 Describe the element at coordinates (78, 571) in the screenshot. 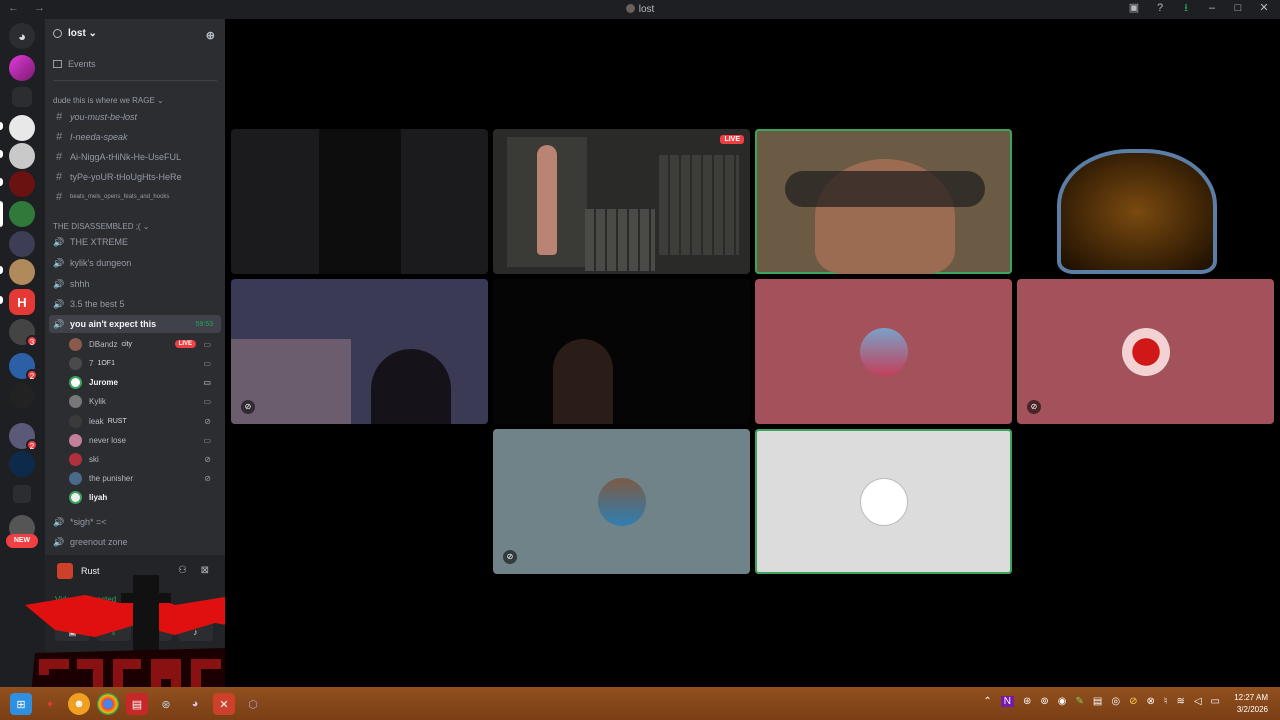

I see `activity-row: Rust` at that location.